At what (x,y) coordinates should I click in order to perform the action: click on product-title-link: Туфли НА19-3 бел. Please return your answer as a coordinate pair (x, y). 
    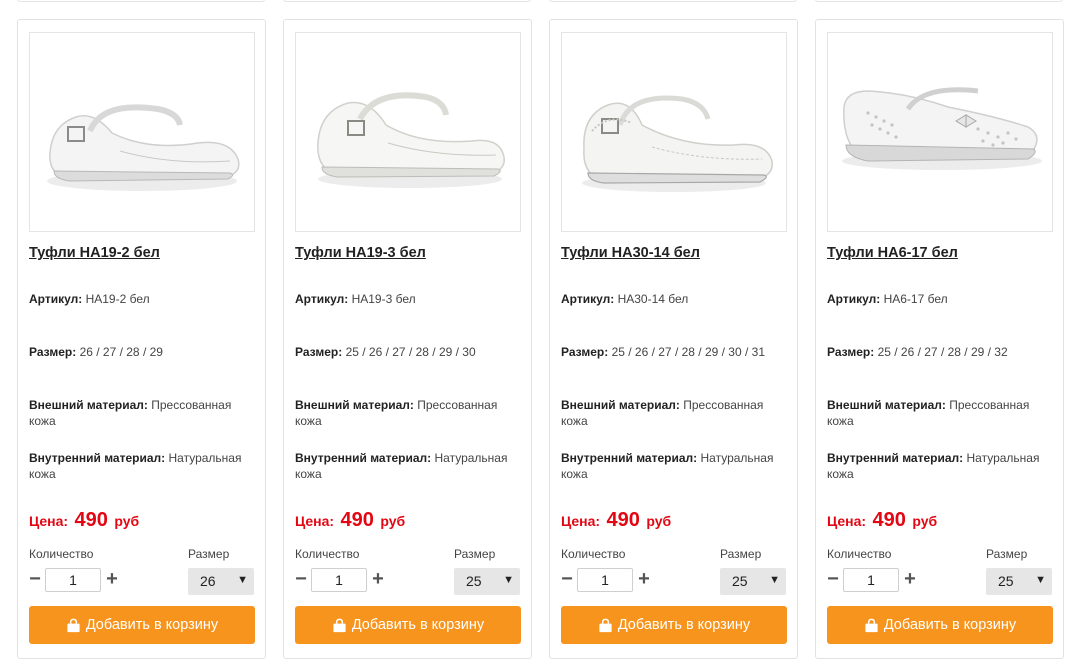
    Looking at the image, I should click on (410, 253).